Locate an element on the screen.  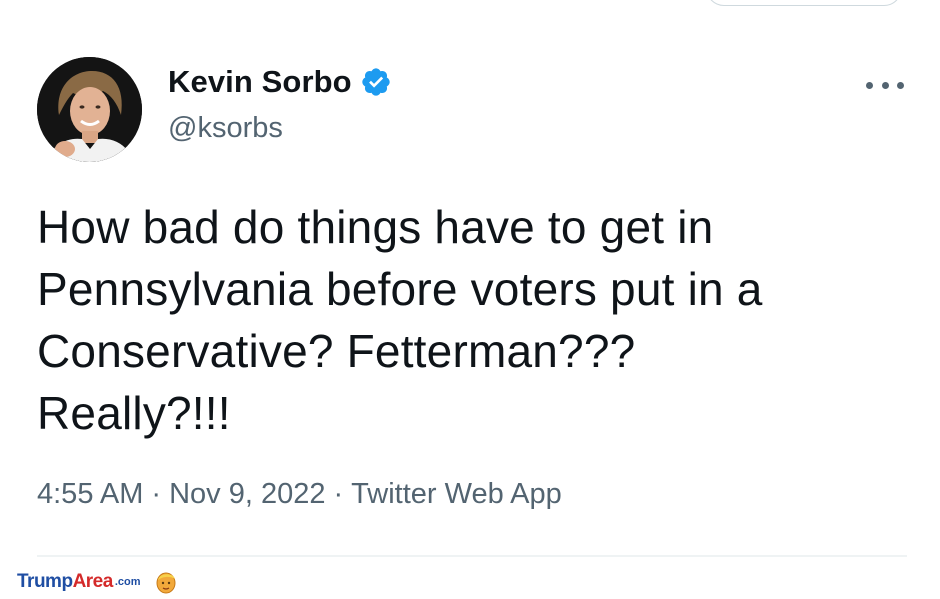
site-watermark: Trump Area .com is located at coordinates (97, 582).